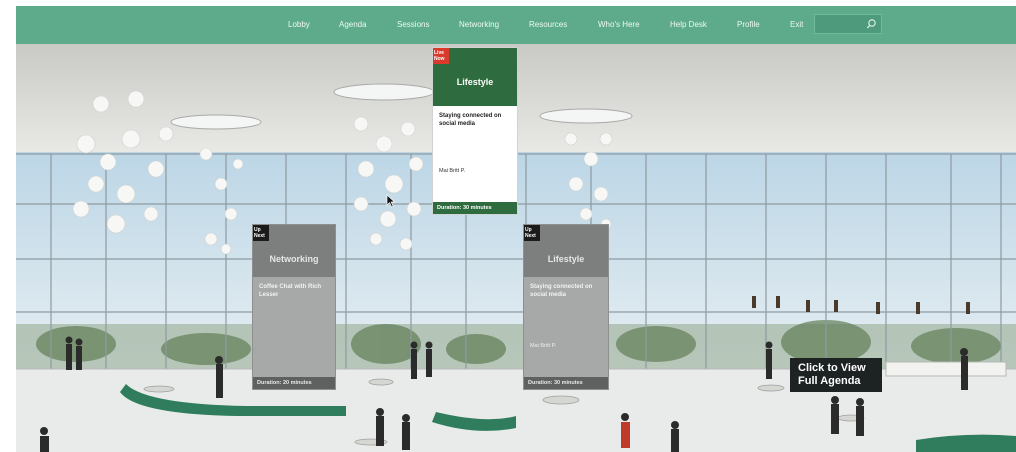 The width and height of the screenshot is (1016, 452). Describe the element at coordinates (391, 201) in the screenshot. I see `mouse-cursor-icon` at that location.